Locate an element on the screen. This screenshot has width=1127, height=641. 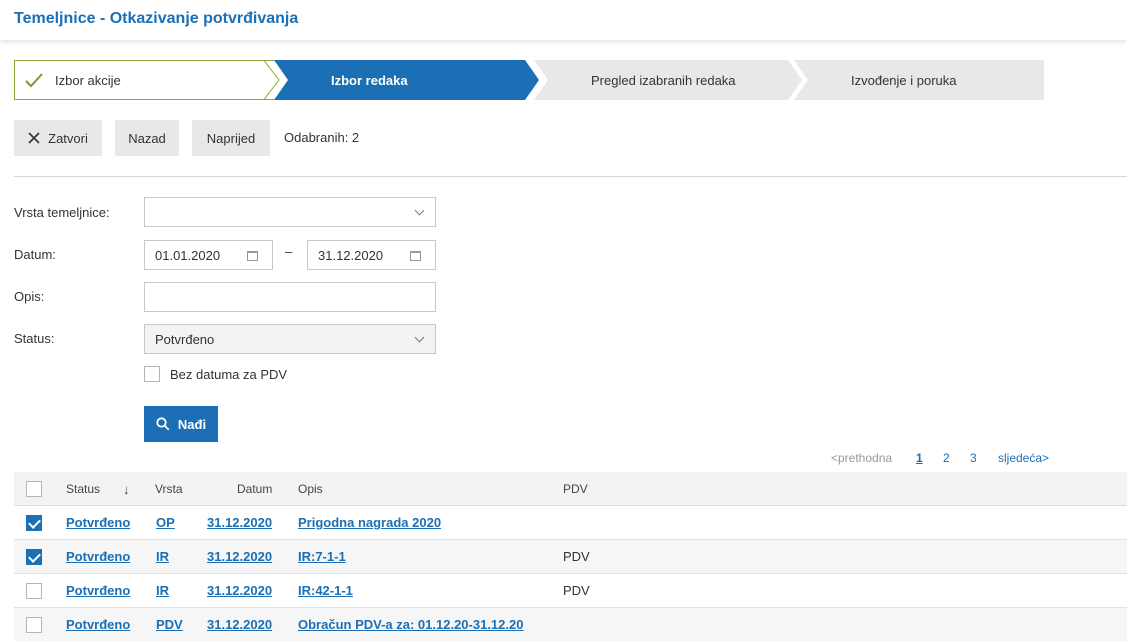
date-to-value: 31.12.2020 is located at coordinates (351, 255).